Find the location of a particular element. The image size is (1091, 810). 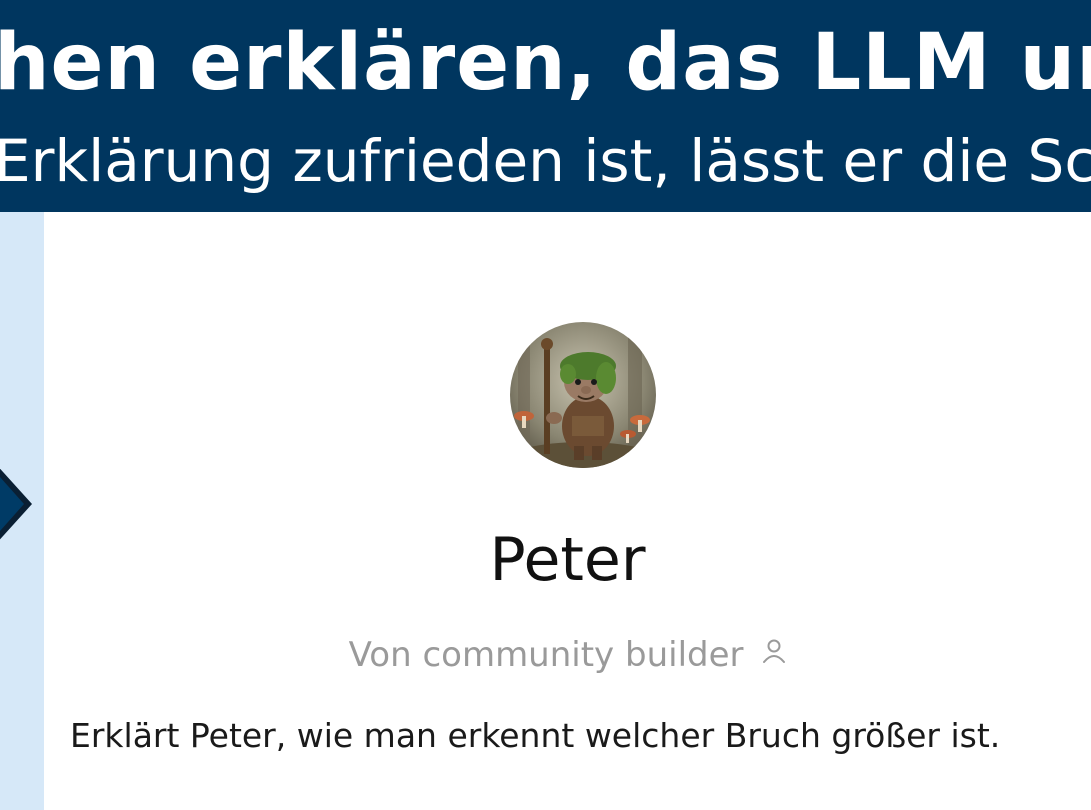

gpt-name: Peter is located at coordinates (567, 560).